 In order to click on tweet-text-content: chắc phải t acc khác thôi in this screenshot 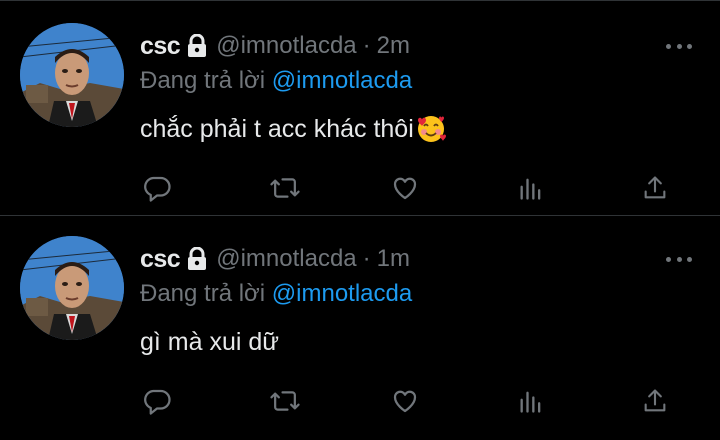, I will do `click(277, 128)`.